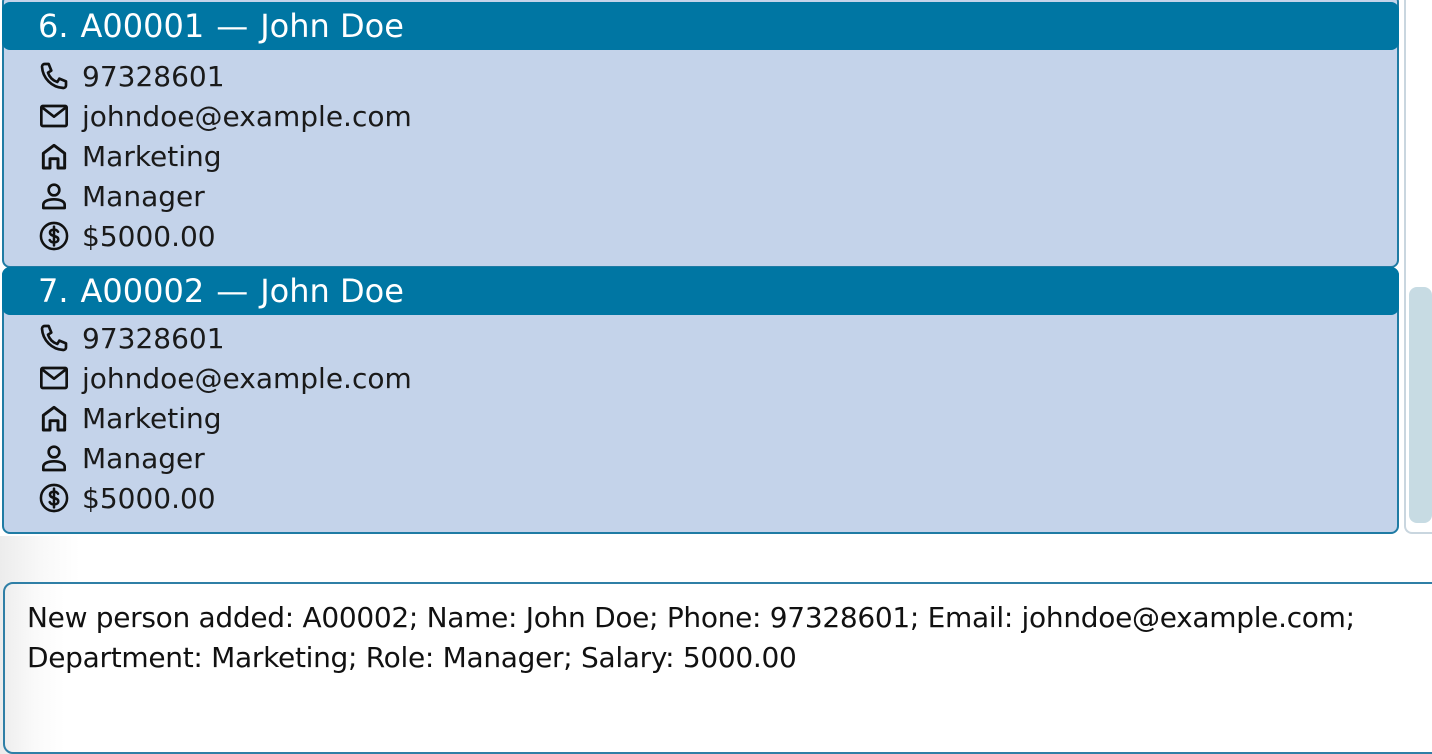 Image resolution: width=1432 pixels, height=754 pixels. I want to click on person-index: 6., so click(53, 26).